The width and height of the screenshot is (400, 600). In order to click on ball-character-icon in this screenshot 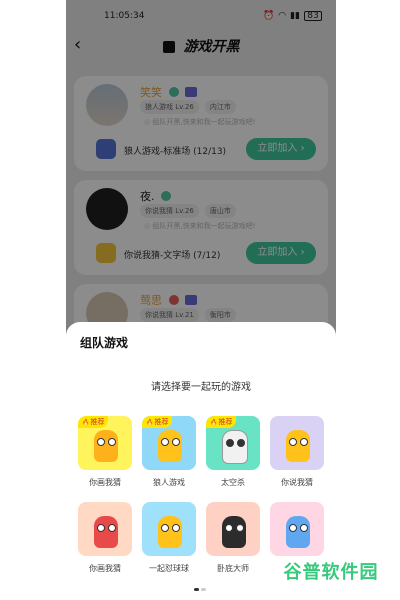, I will do `click(170, 532)`.